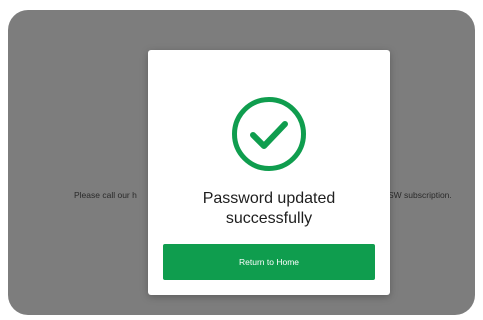 This screenshot has width=483, height=320. Describe the element at coordinates (269, 209) in the screenshot. I see `dialog-title: Password updated successfully` at that location.